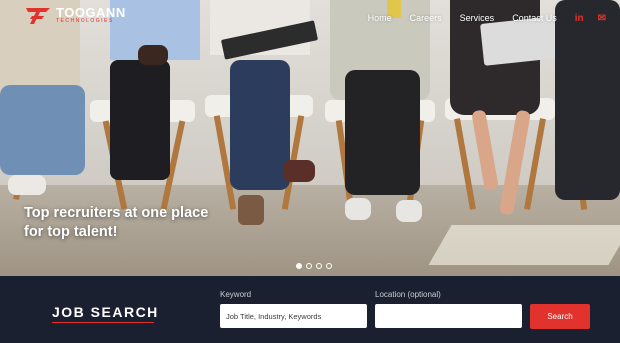 Image resolution: width=620 pixels, height=343 pixels. Describe the element at coordinates (477, 18) in the screenshot. I see `nav-services: Services` at that location.